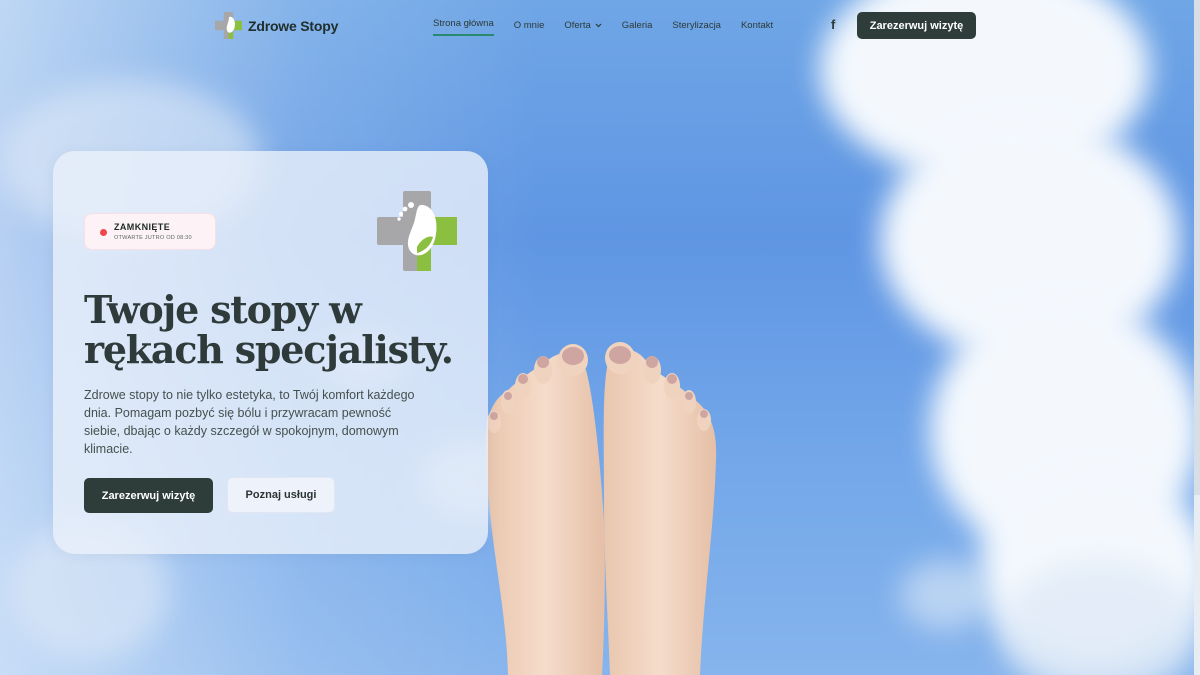  What do you see at coordinates (269, 329) in the screenshot?
I see `hero-headline: Twoje stopy w rękach specjalisty.` at bounding box center [269, 329].